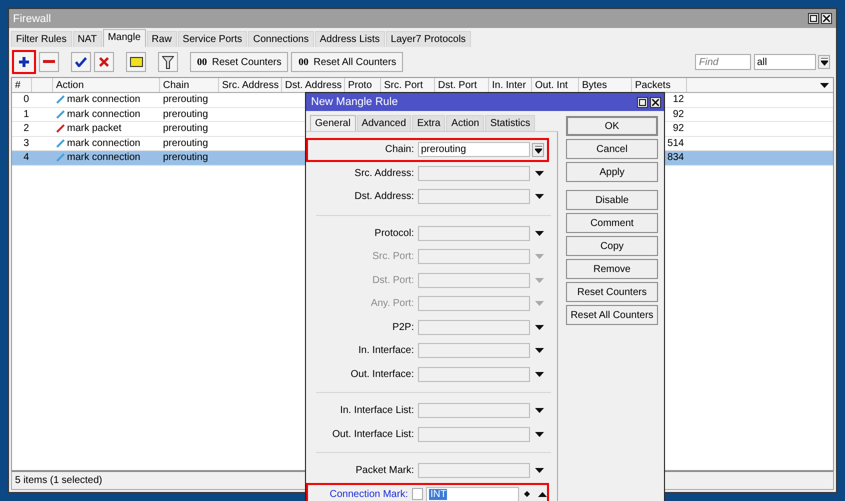 The height and width of the screenshot is (501, 845). Describe the element at coordinates (678, 100) in the screenshot. I see `table-cell: 12` at that location.